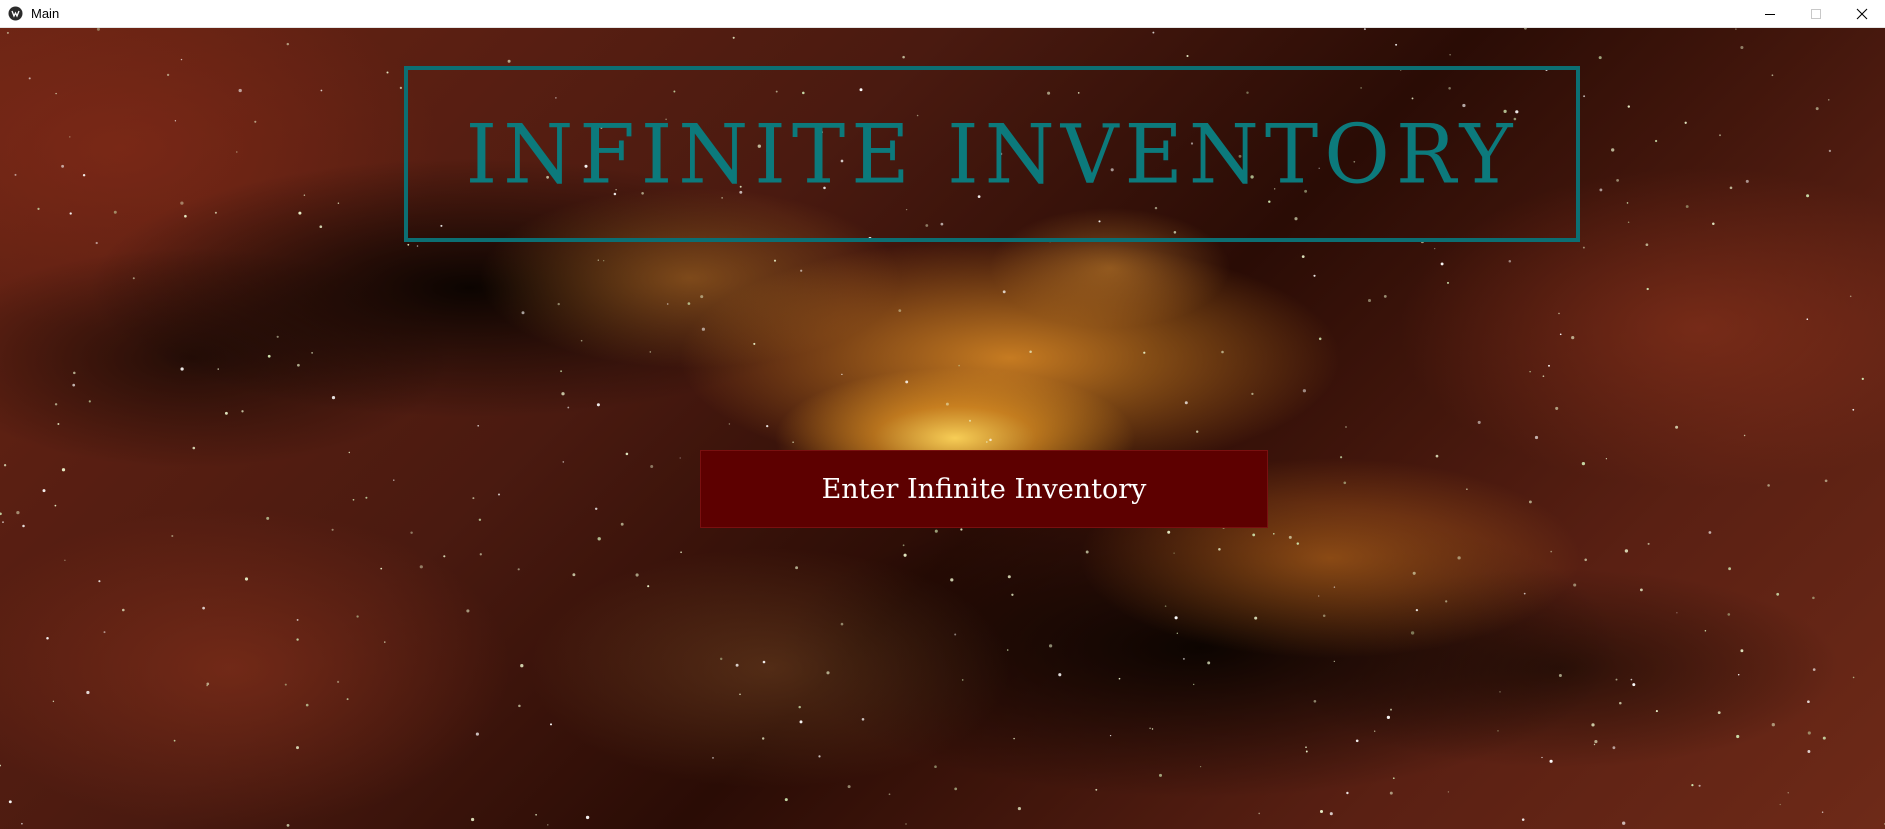  I want to click on window-title: Main, so click(45, 13).